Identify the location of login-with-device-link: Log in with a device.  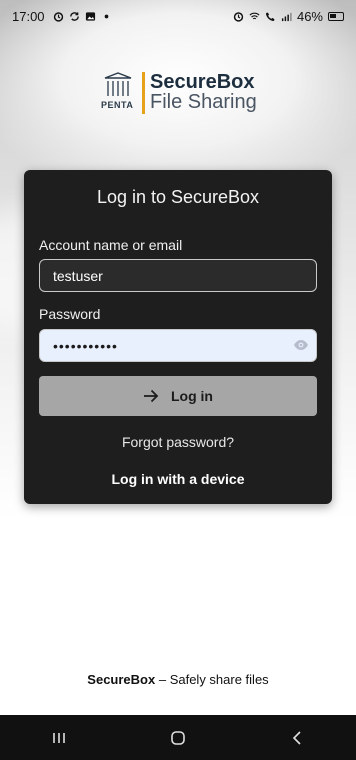
(178, 479).